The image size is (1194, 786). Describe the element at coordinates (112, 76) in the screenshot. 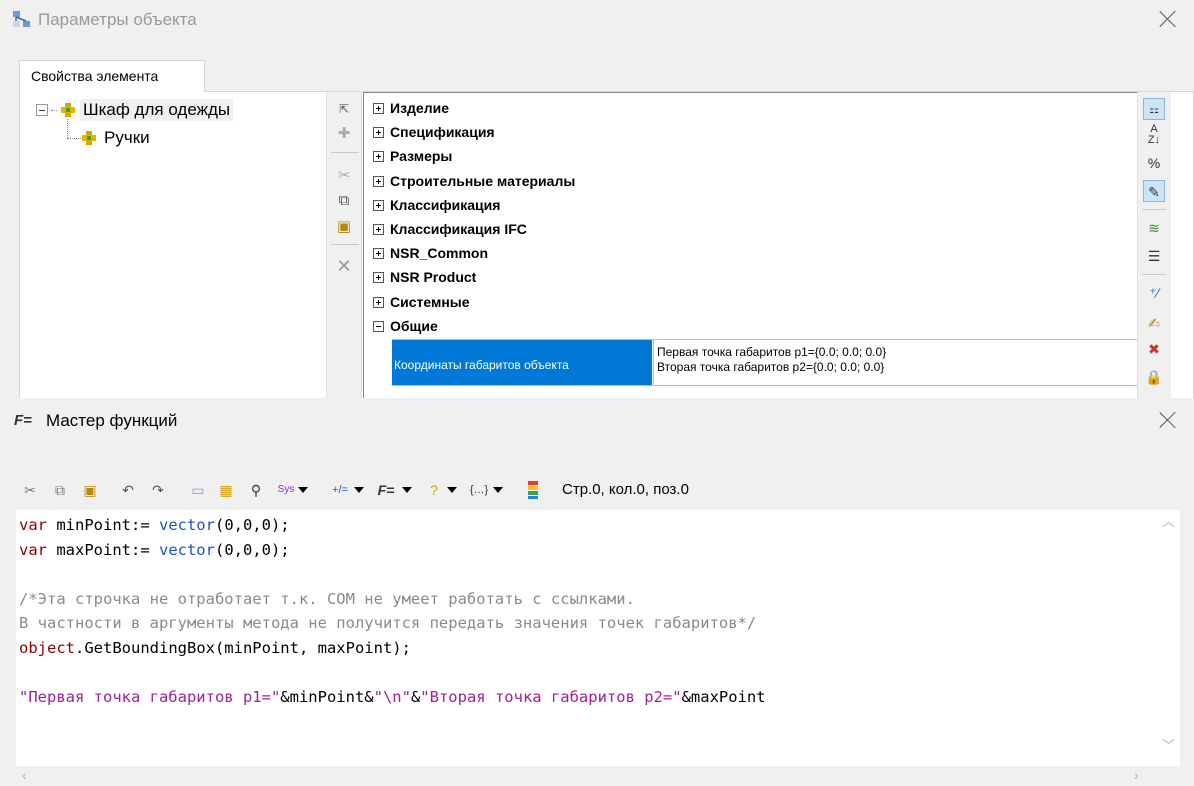

I see `tab-element-properties: Свойства элемента` at that location.